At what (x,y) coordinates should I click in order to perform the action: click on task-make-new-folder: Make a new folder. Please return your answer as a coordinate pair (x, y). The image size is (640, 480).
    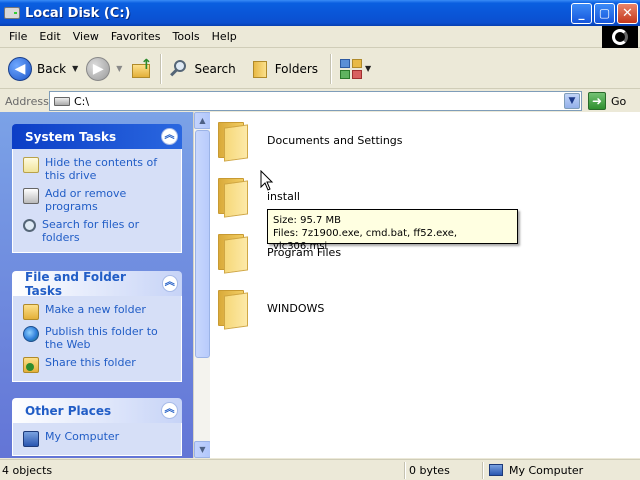
    Looking at the image, I should click on (99, 311).